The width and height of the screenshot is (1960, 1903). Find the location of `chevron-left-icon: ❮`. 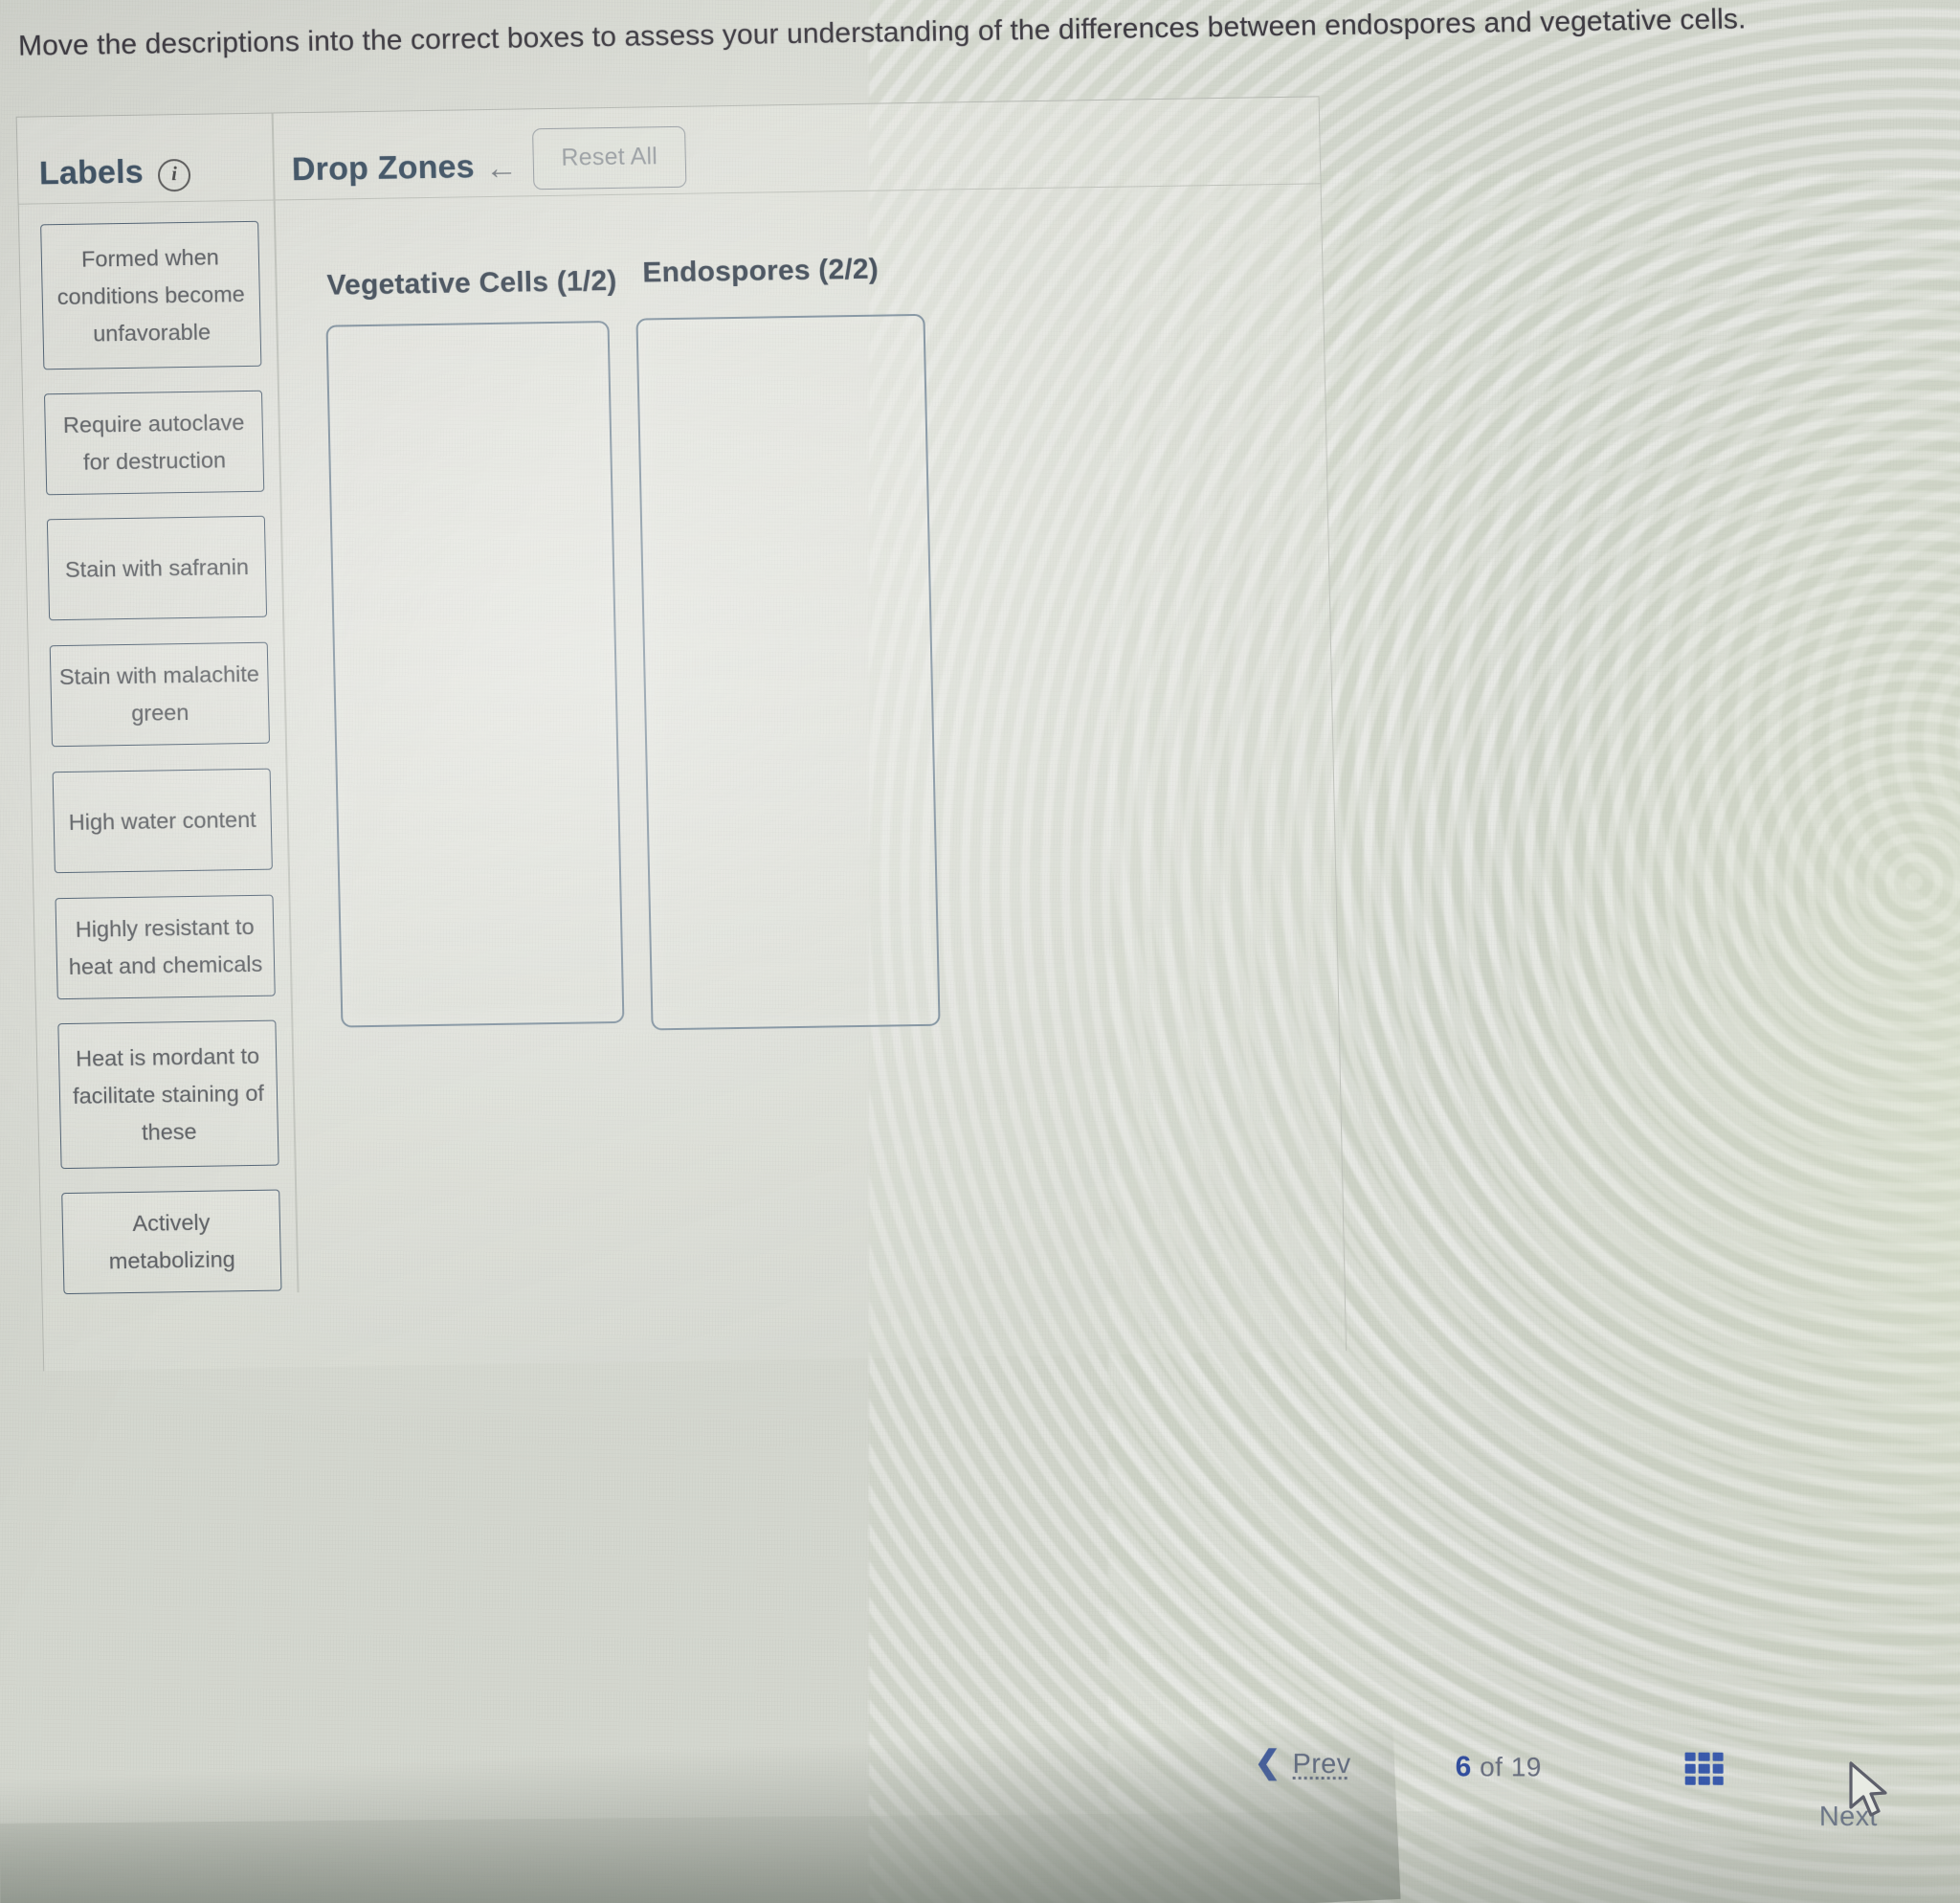

chevron-left-icon: ❮ is located at coordinates (1268, 1761).